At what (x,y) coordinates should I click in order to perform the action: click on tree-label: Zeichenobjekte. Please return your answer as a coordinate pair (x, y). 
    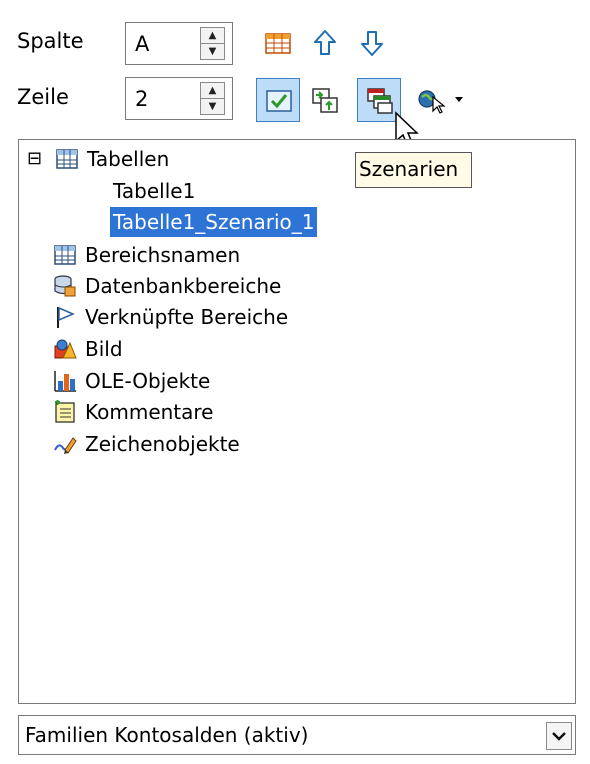
    Looking at the image, I should click on (162, 444).